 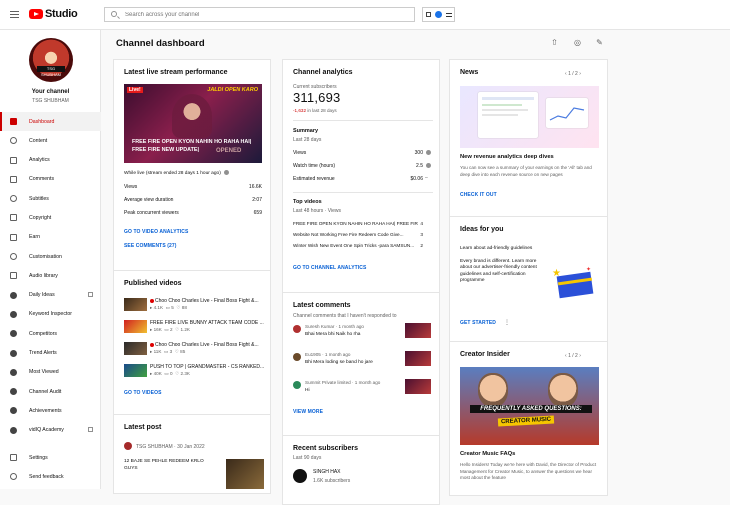 I want to click on post-image, so click(x=245, y=474).